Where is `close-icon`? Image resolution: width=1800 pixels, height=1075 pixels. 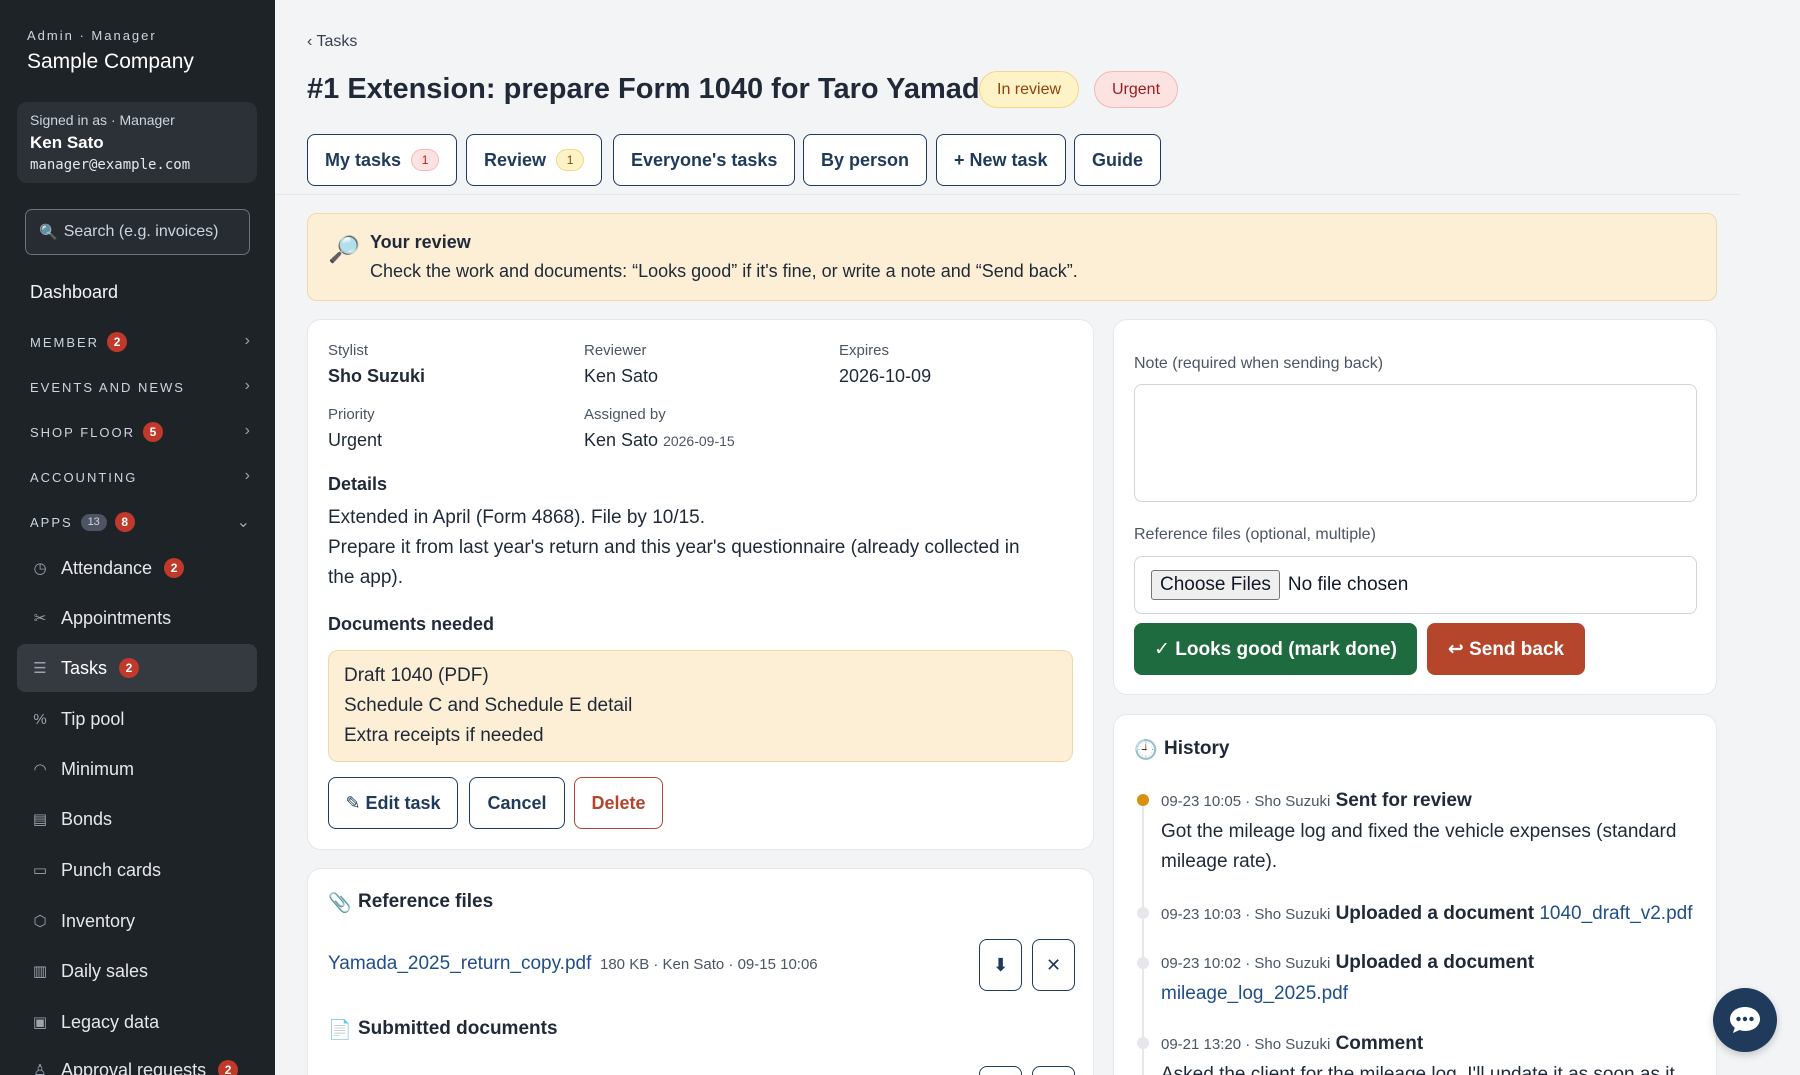 close-icon is located at coordinates (1053, 1070).